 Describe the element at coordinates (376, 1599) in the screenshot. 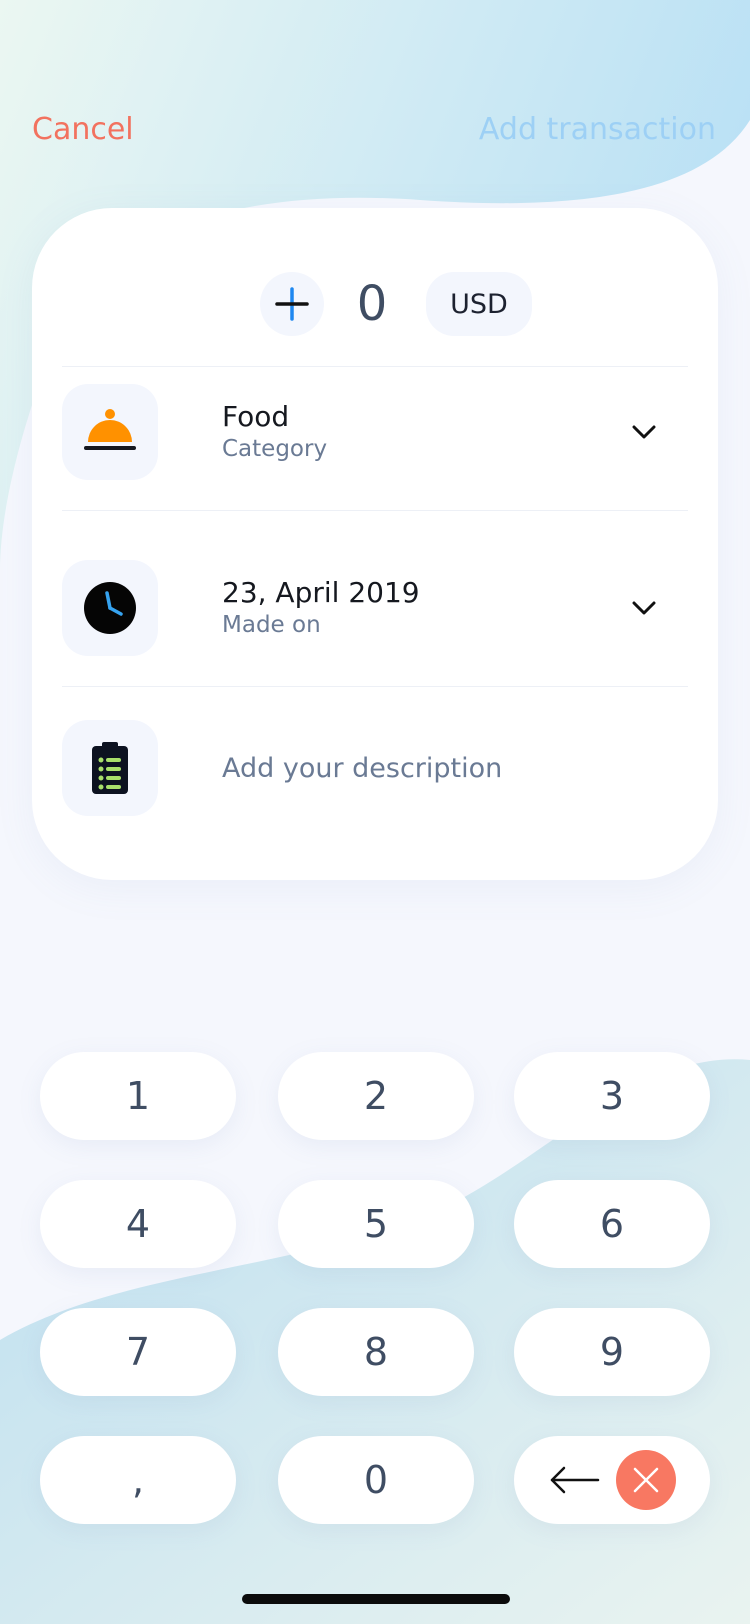

I see `home-indicator` at that location.